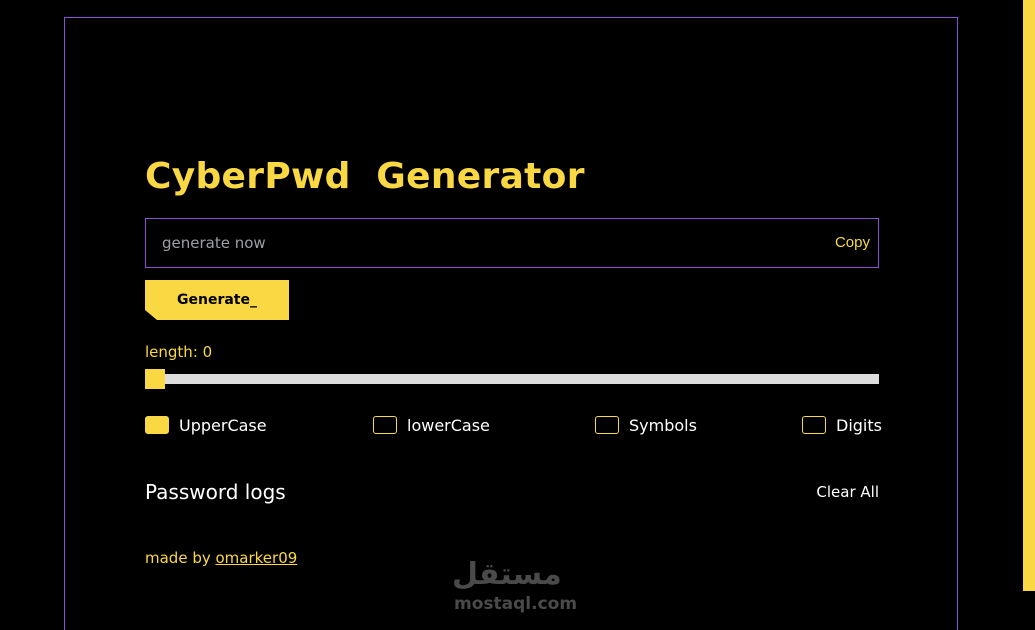 This screenshot has width=1035, height=630. I want to click on footer-credit: made by omarker09, so click(221, 558).